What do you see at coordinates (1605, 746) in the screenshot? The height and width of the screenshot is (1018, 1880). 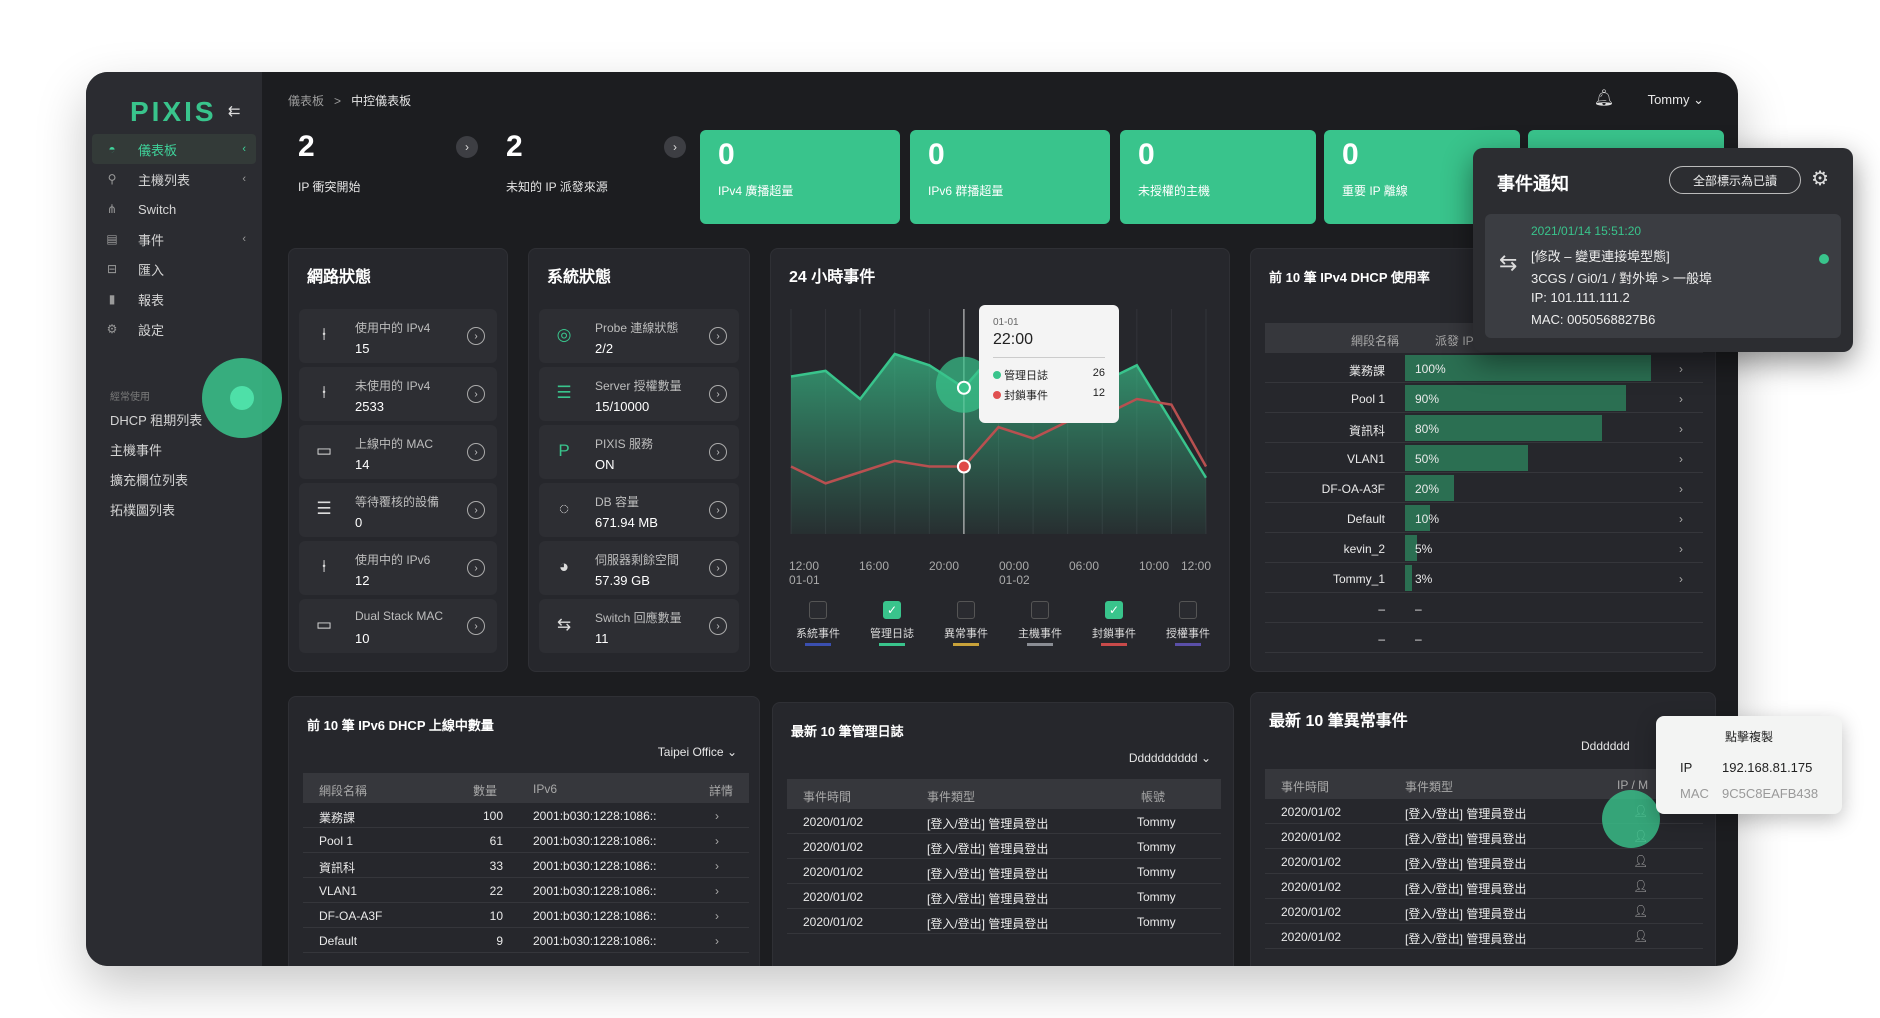 I see `filter-dropdown: Ddddddd` at bounding box center [1605, 746].